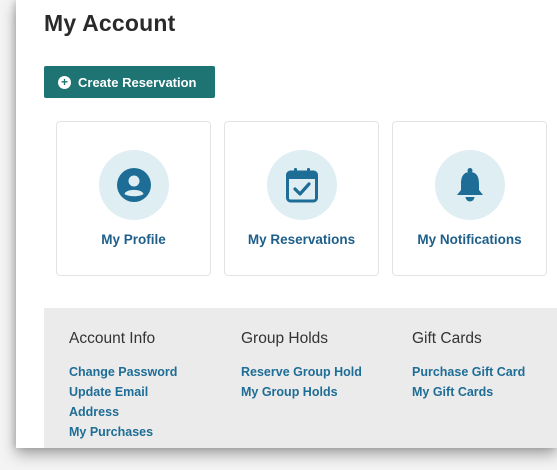  I want to click on card-my-notifications: My Notifications, so click(469, 198).